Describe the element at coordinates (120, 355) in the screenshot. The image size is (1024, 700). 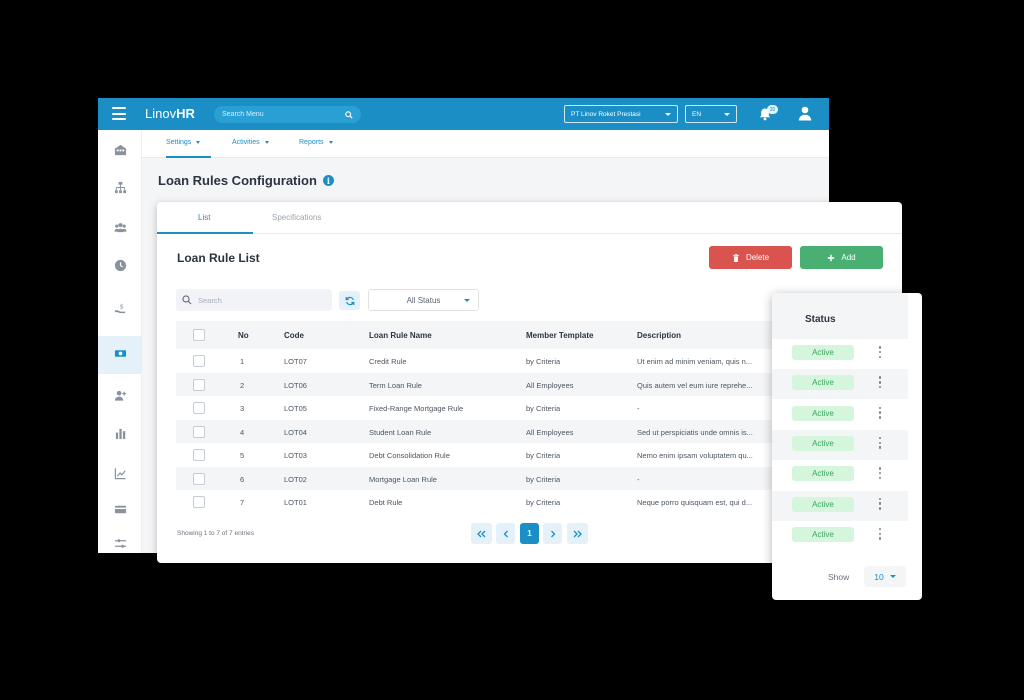
I see `sidebar-item-finance` at that location.